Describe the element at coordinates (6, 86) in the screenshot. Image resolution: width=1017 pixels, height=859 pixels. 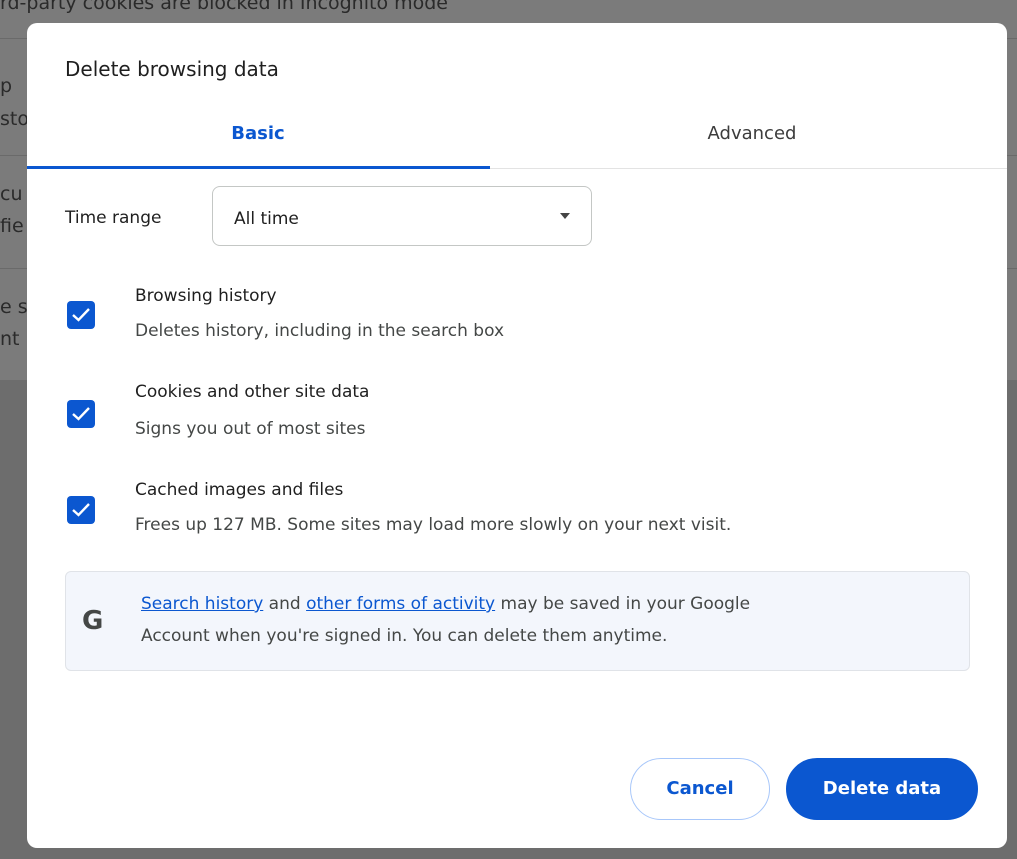
I see `background-fragment: p` at that location.